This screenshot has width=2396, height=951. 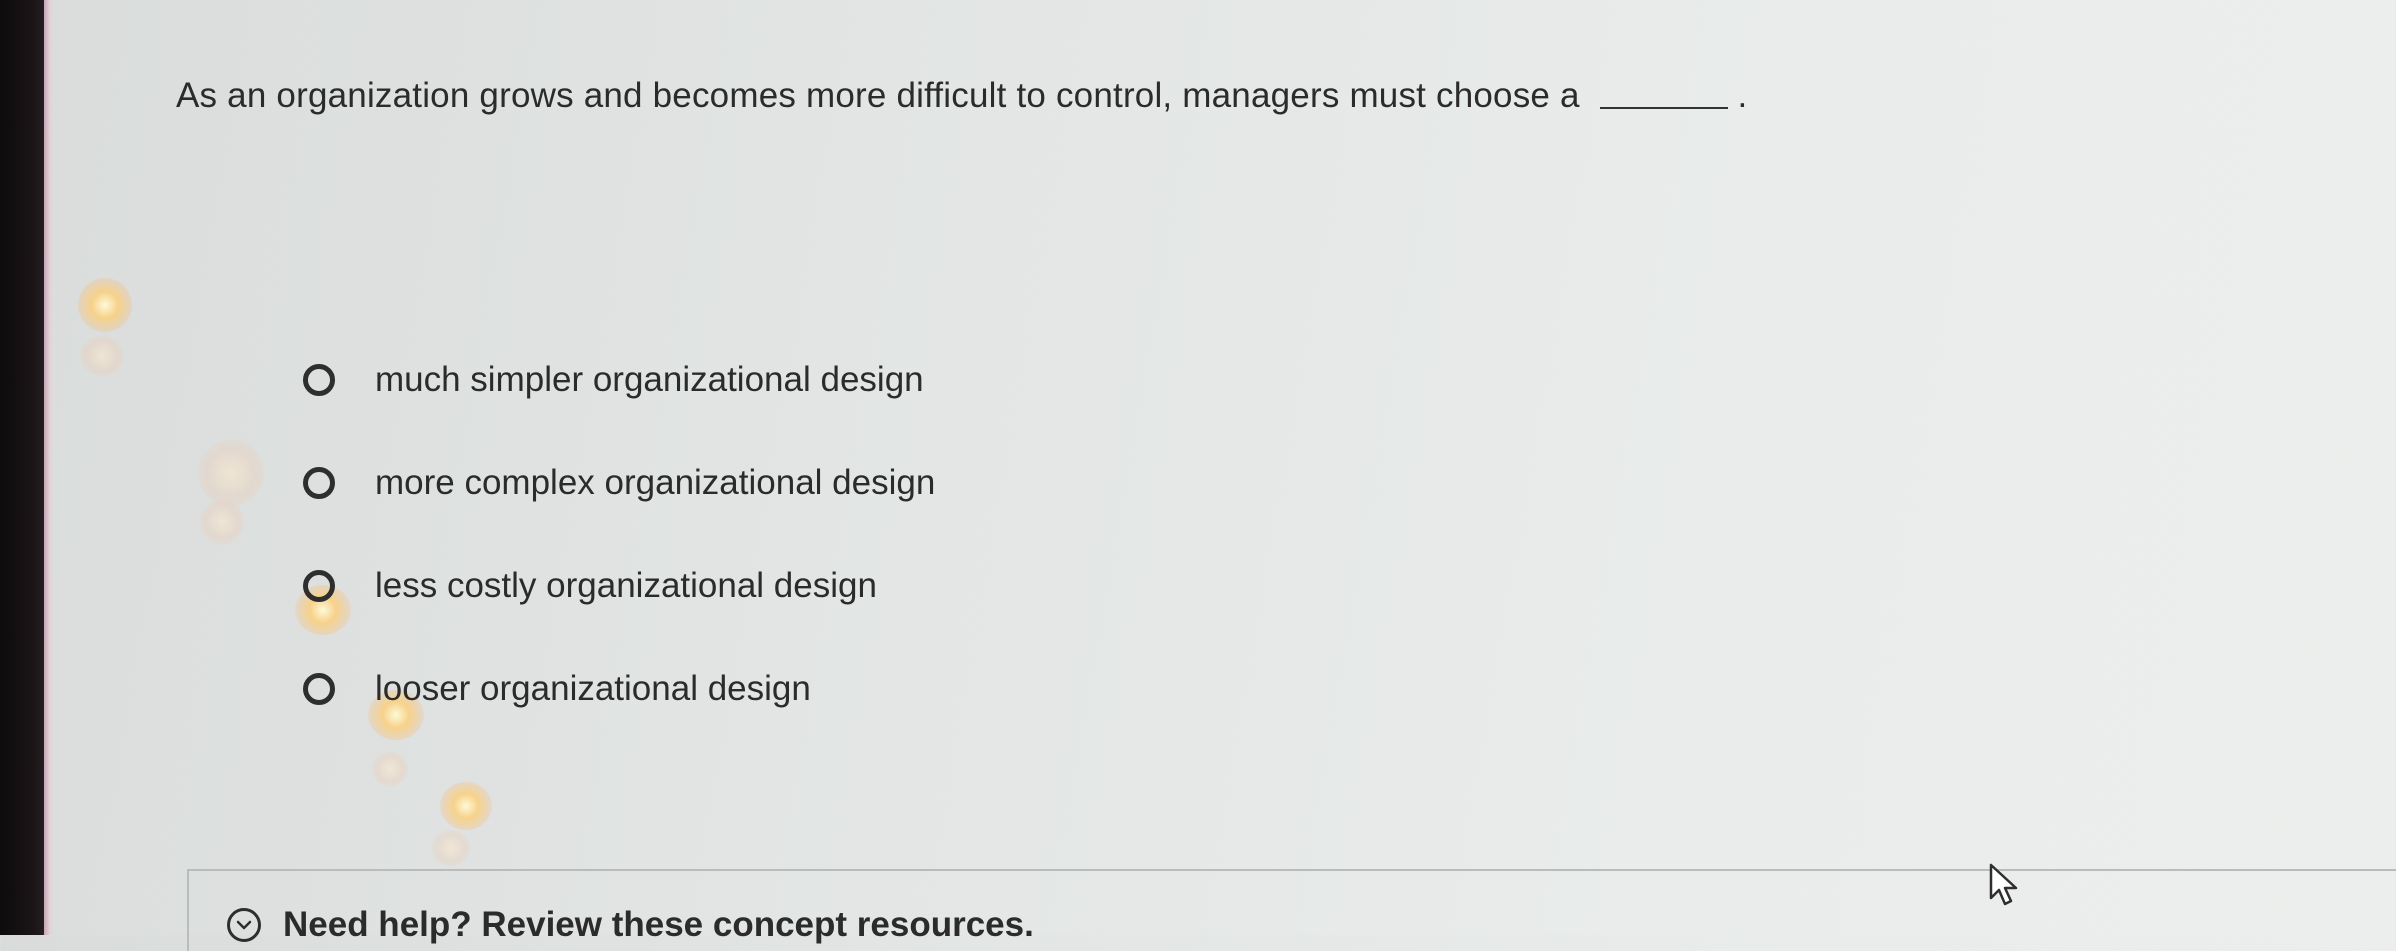 I want to click on option-label: much simpler organizational design, so click(x=649, y=379).